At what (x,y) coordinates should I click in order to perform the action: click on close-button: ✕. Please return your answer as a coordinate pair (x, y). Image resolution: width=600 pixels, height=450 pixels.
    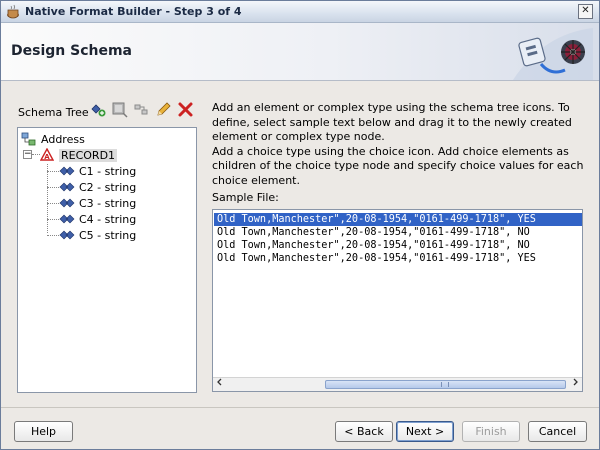
    Looking at the image, I should click on (585, 11).